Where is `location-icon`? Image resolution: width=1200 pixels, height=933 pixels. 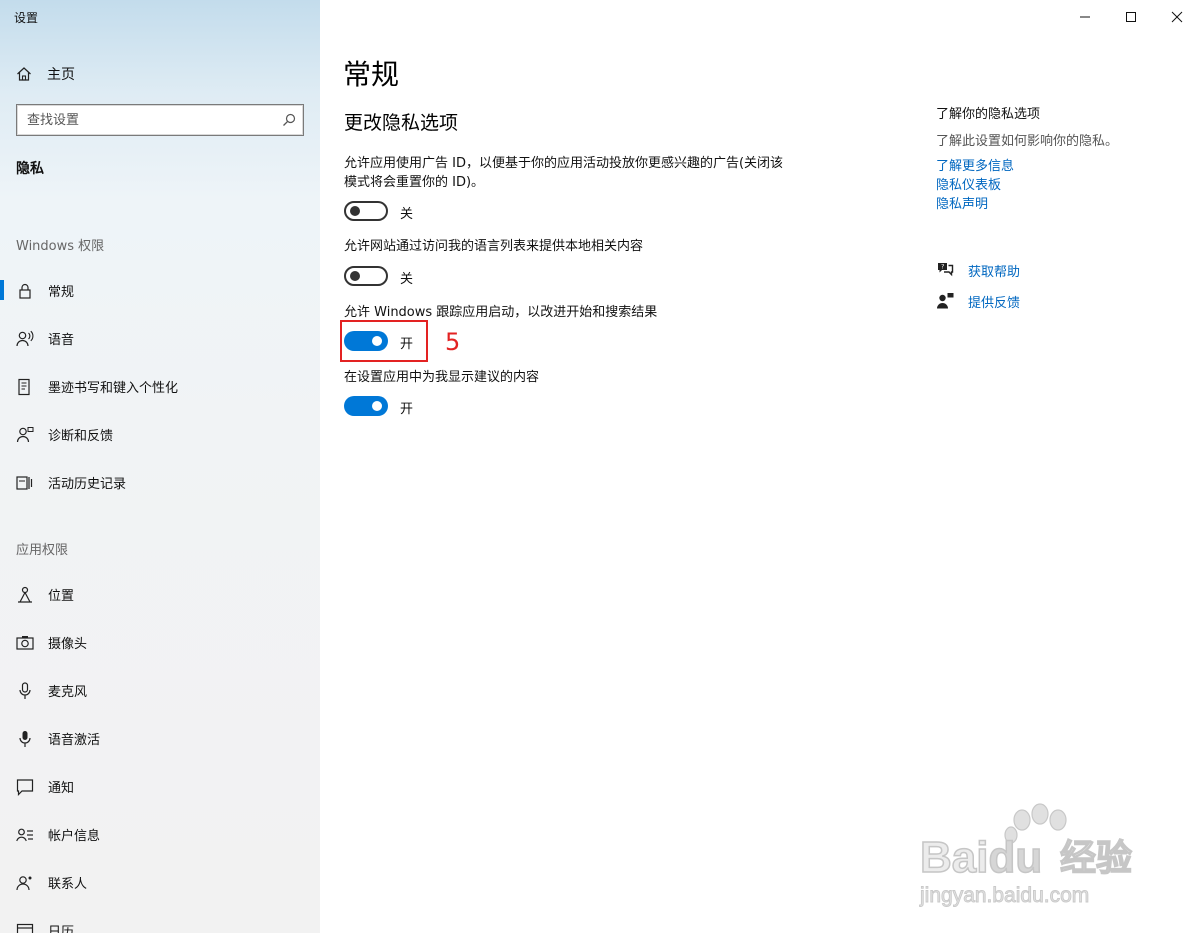
location-icon is located at coordinates (25, 594).